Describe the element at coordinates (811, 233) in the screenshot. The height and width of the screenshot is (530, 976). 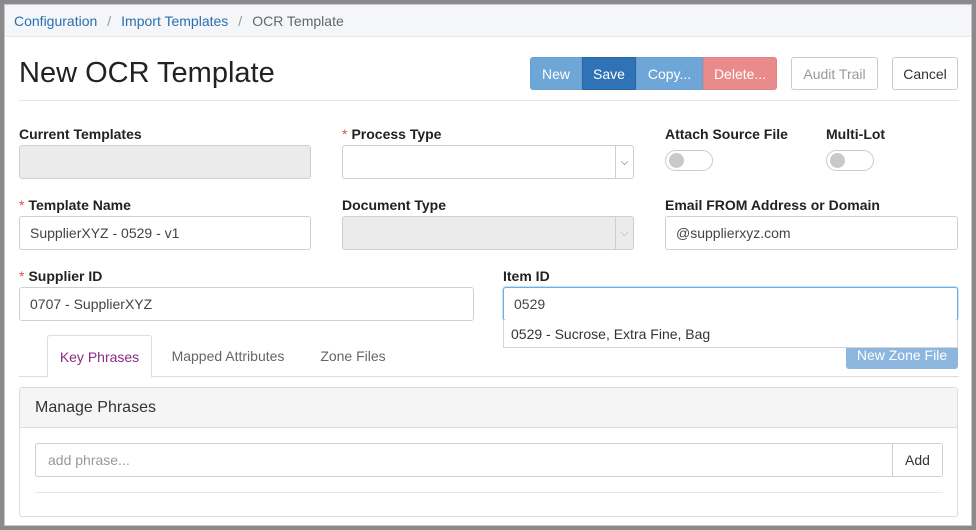
I see `email-from-input: @supplierxyz.com` at that location.